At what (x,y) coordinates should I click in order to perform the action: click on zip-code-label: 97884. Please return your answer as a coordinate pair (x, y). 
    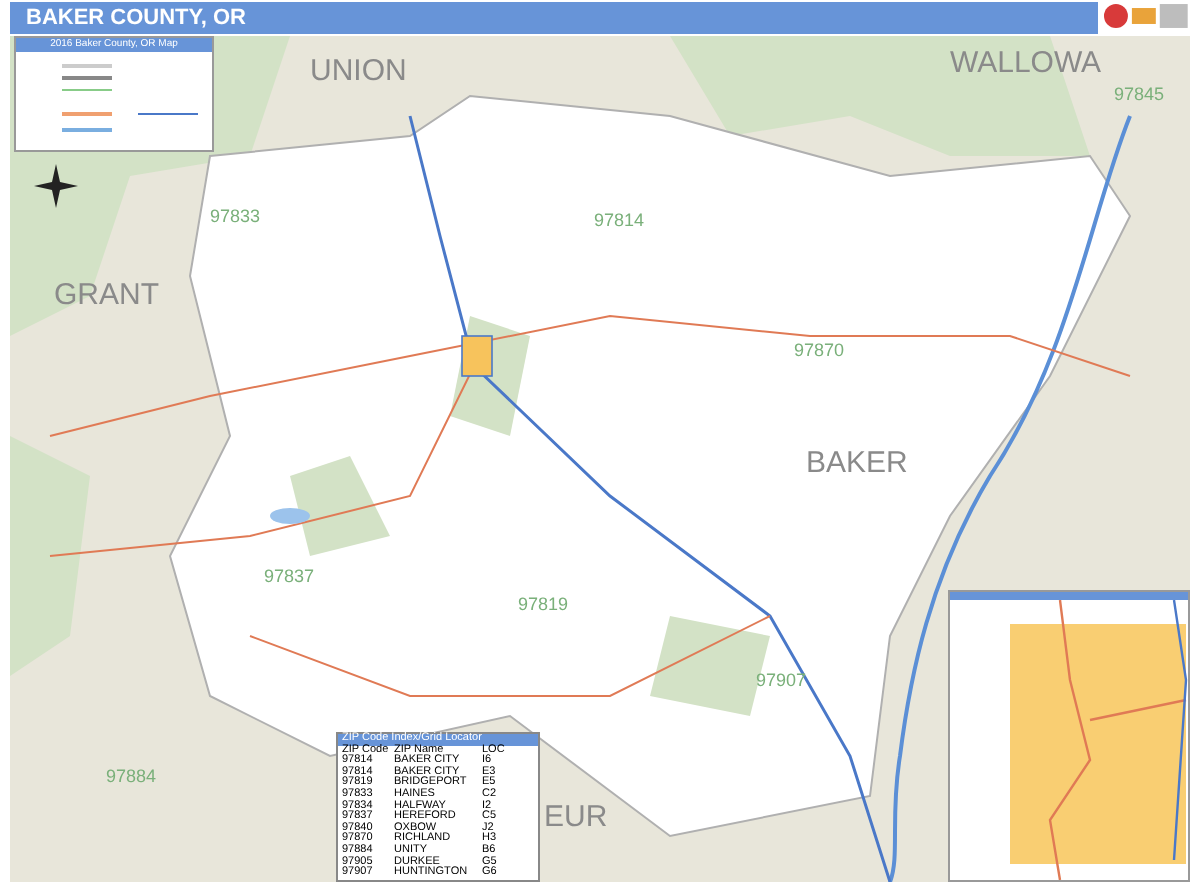
    Looking at the image, I should click on (131, 777).